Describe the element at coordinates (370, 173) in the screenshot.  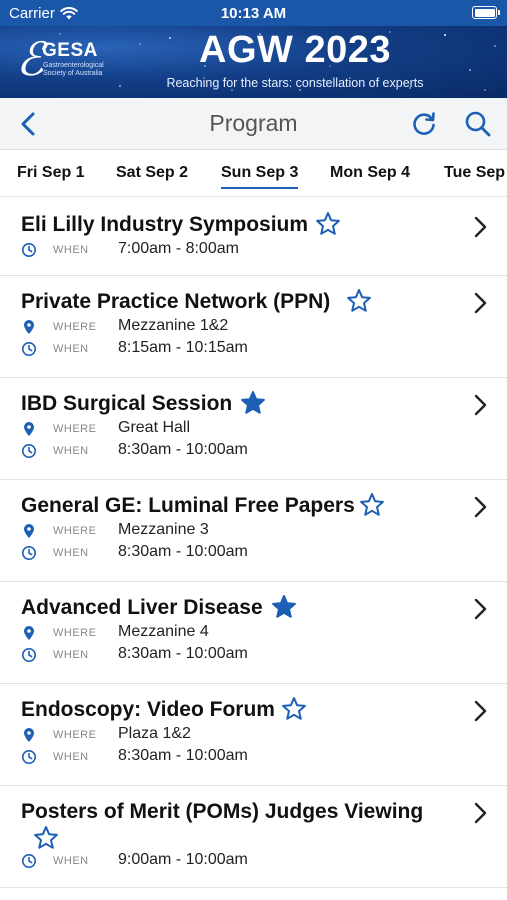
I see `tab-mon-sep-4: Mon Sep 4` at that location.